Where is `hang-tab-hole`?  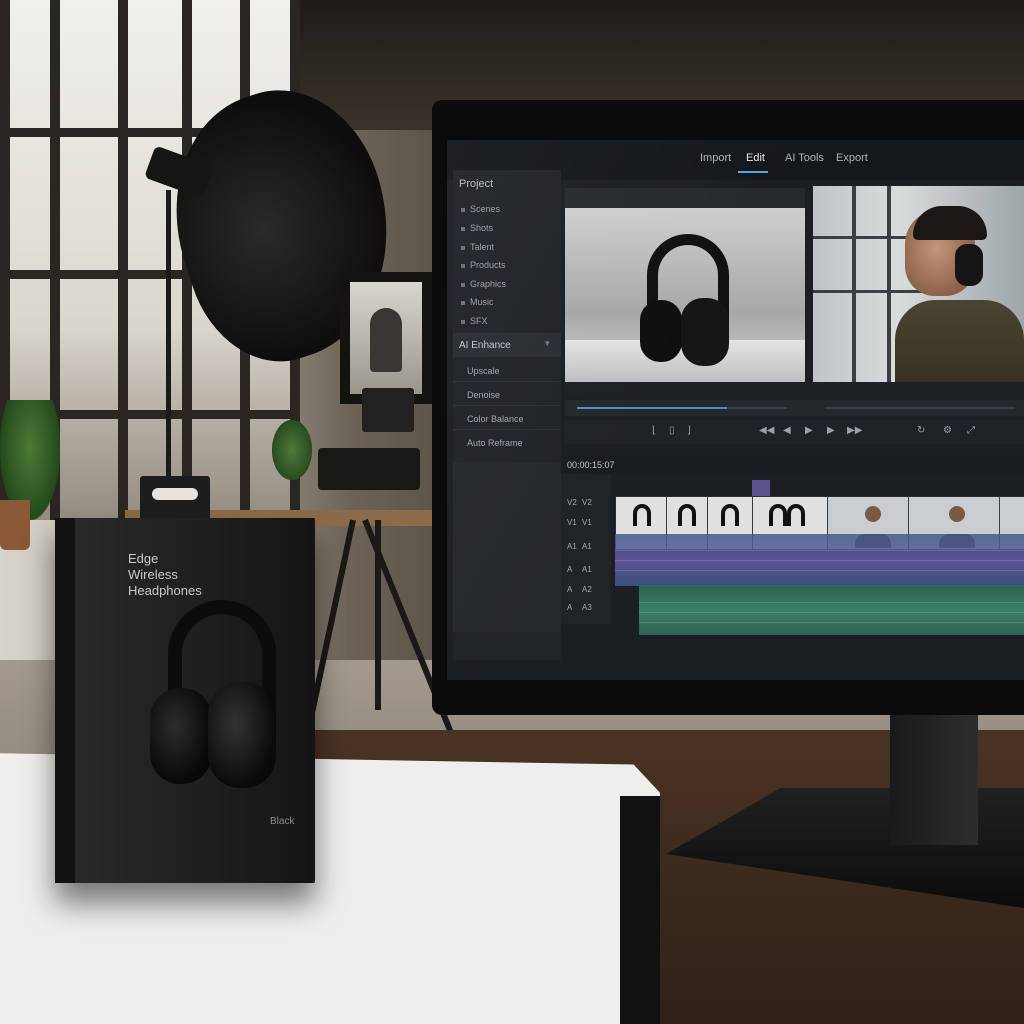
hang-tab-hole is located at coordinates (175, 494).